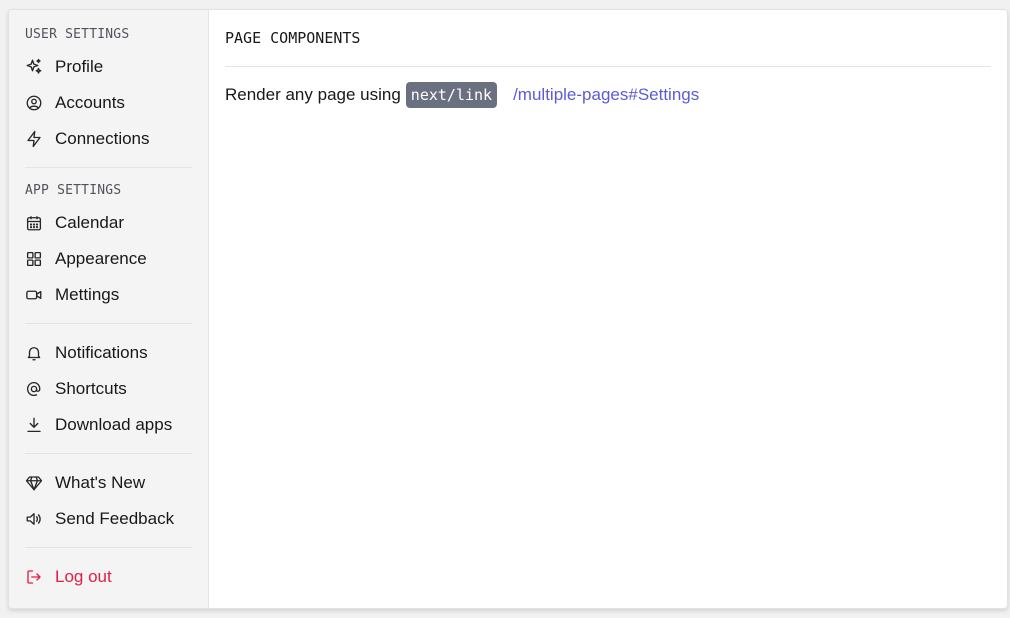  What do you see at coordinates (90, 102) in the screenshot?
I see `sidebar-item-label: Accounts` at bounding box center [90, 102].